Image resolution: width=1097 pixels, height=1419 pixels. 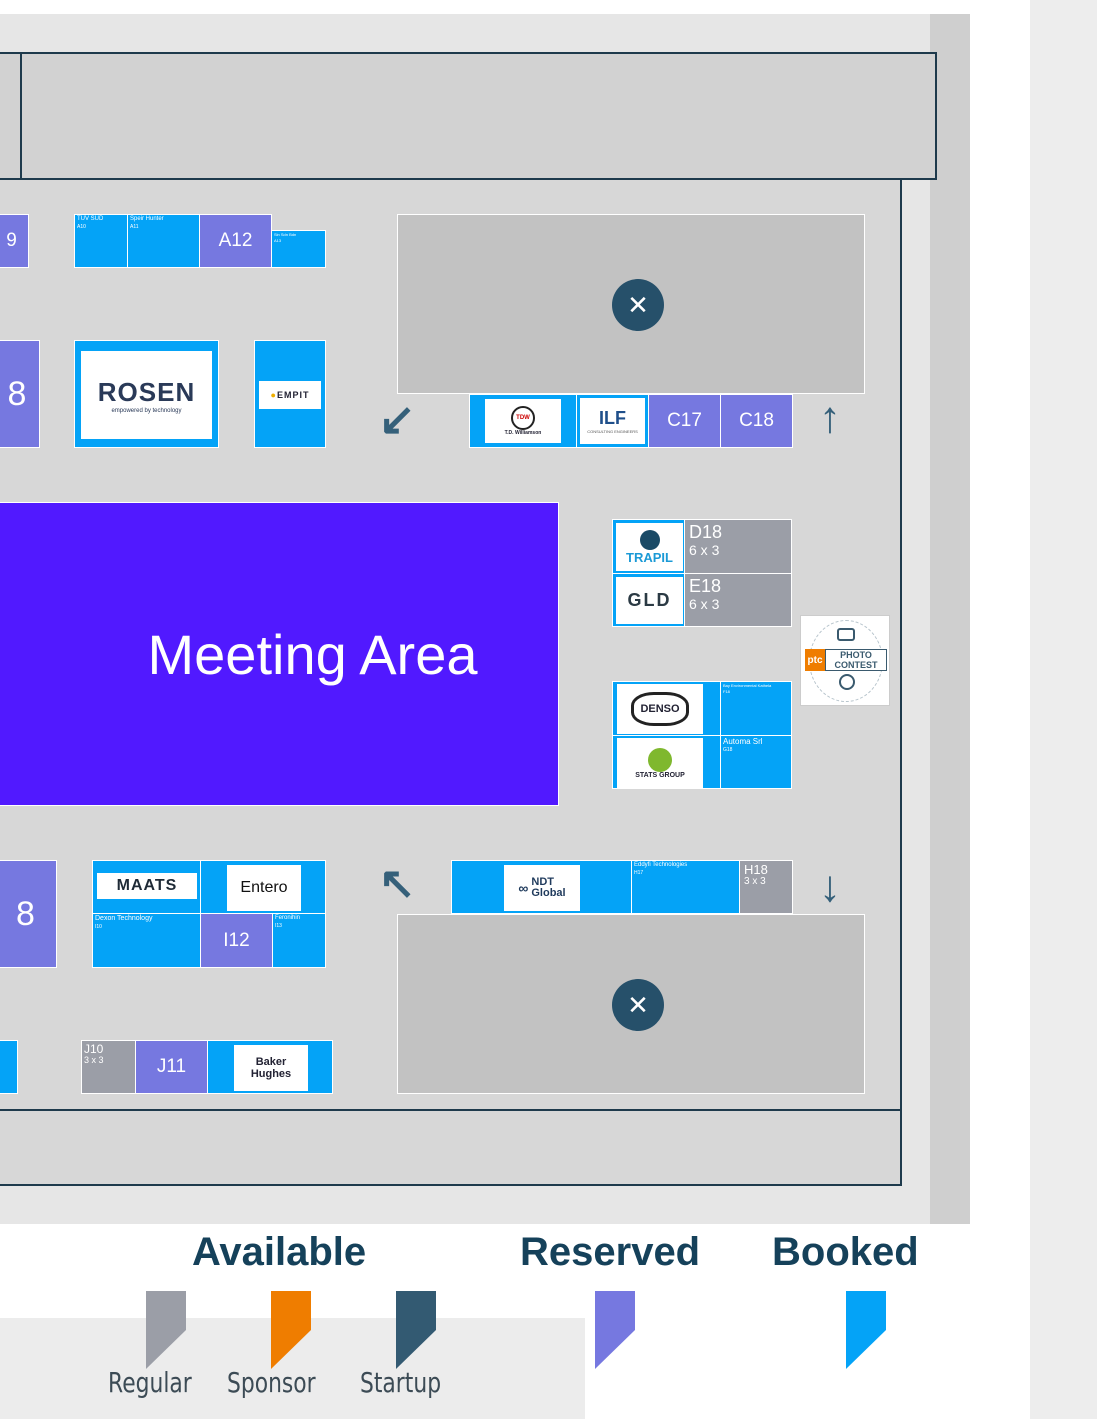 I want to click on booth-e18-size: 6 x 3, so click(x=704, y=604).